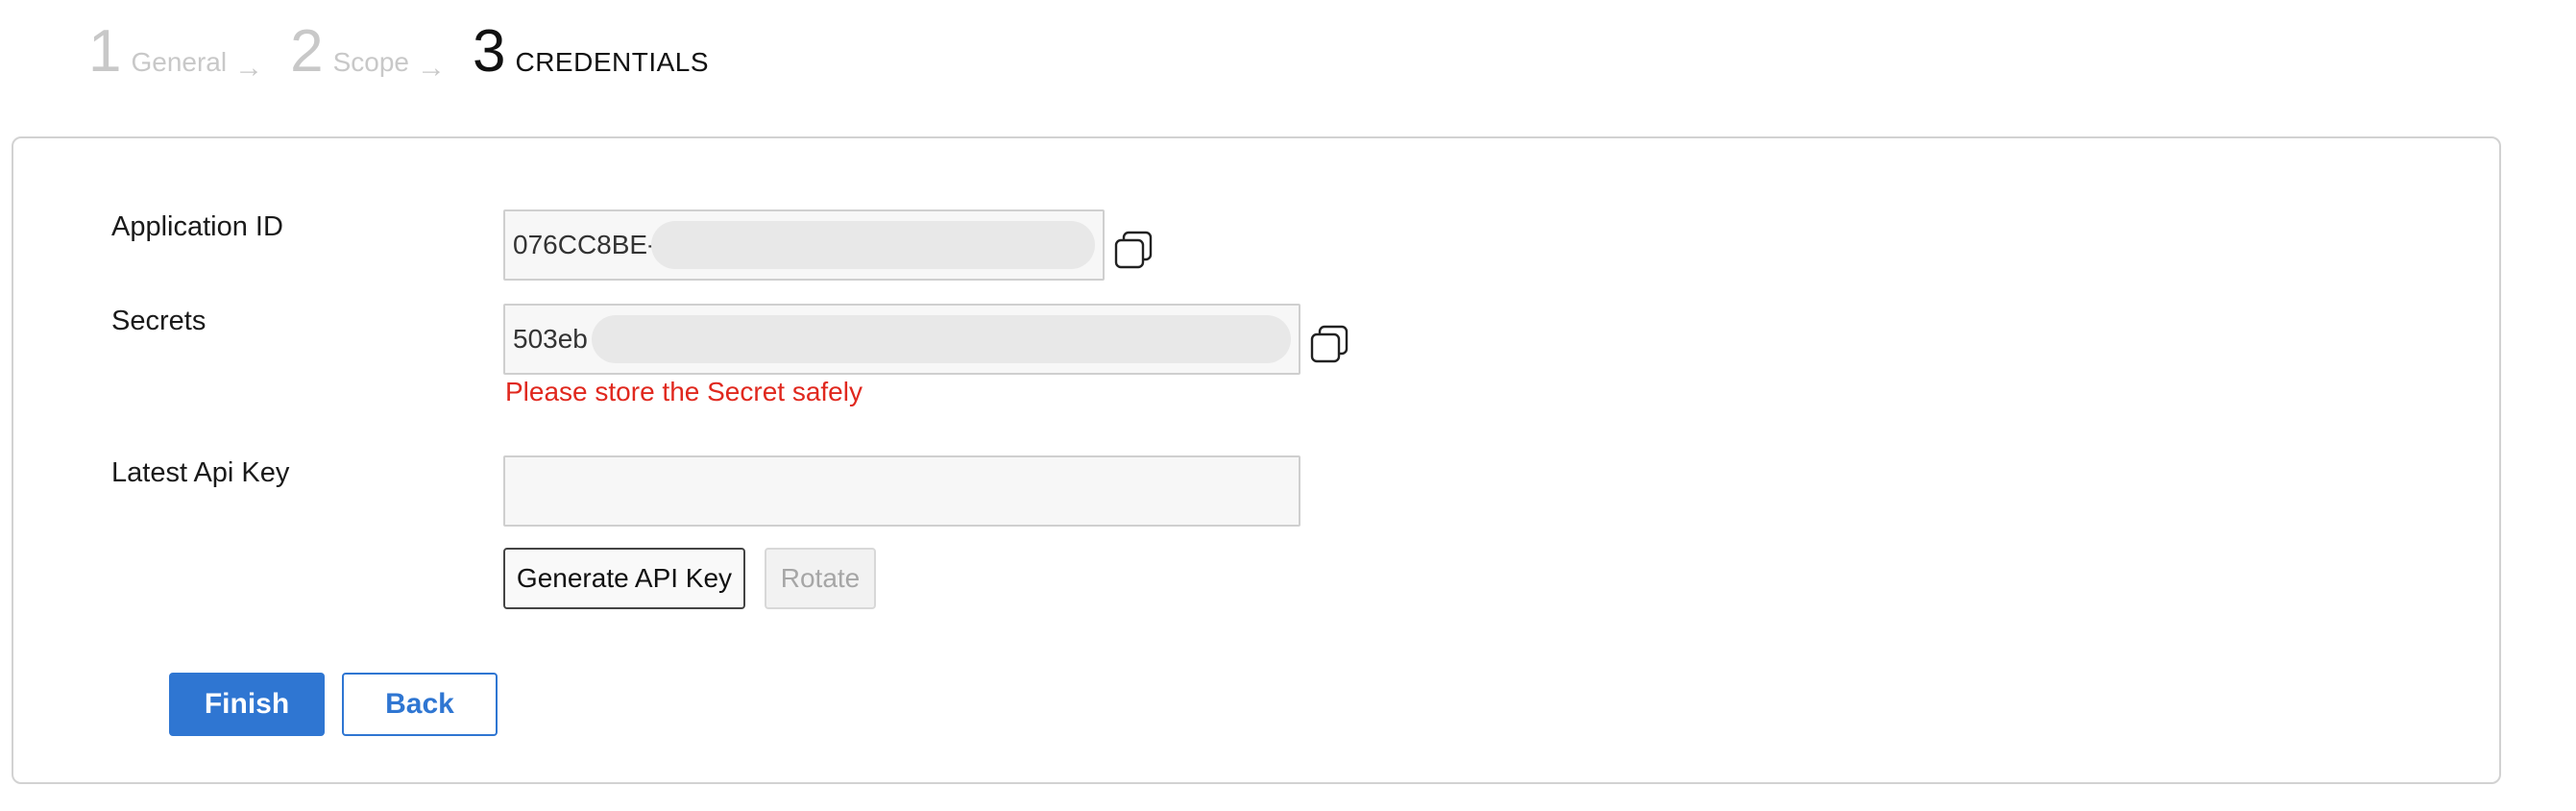  Describe the element at coordinates (684, 391) in the screenshot. I see `secret-warning-text: Please store the Secret safely` at that location.